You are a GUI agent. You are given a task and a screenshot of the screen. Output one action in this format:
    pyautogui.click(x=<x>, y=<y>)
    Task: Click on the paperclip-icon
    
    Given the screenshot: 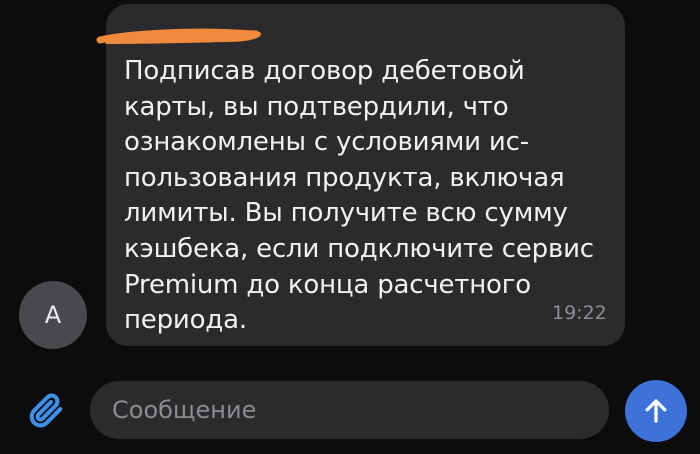 What is the action you would take?
    pyautogui.click(x=46, y=410)
    